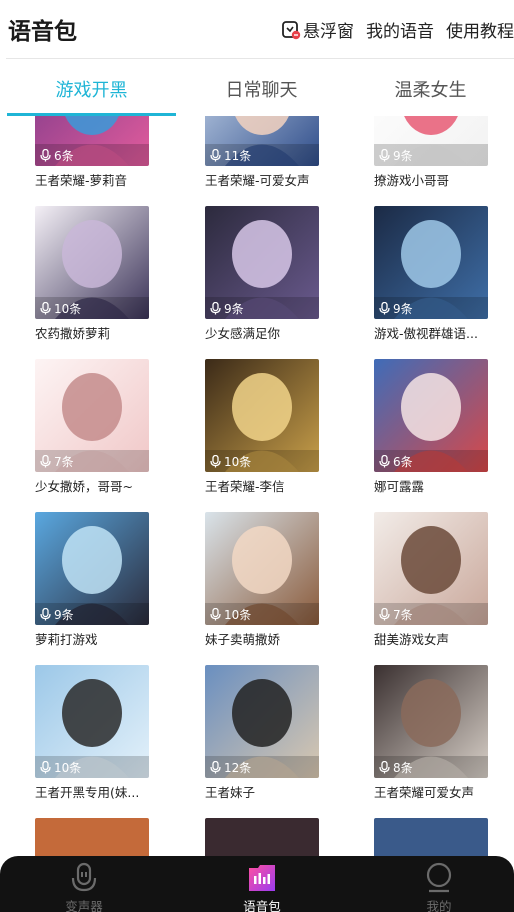 The height and width of the screenshot is (912, 514). I want to click on tutorial-button: 使用教程, so click(480, 29).